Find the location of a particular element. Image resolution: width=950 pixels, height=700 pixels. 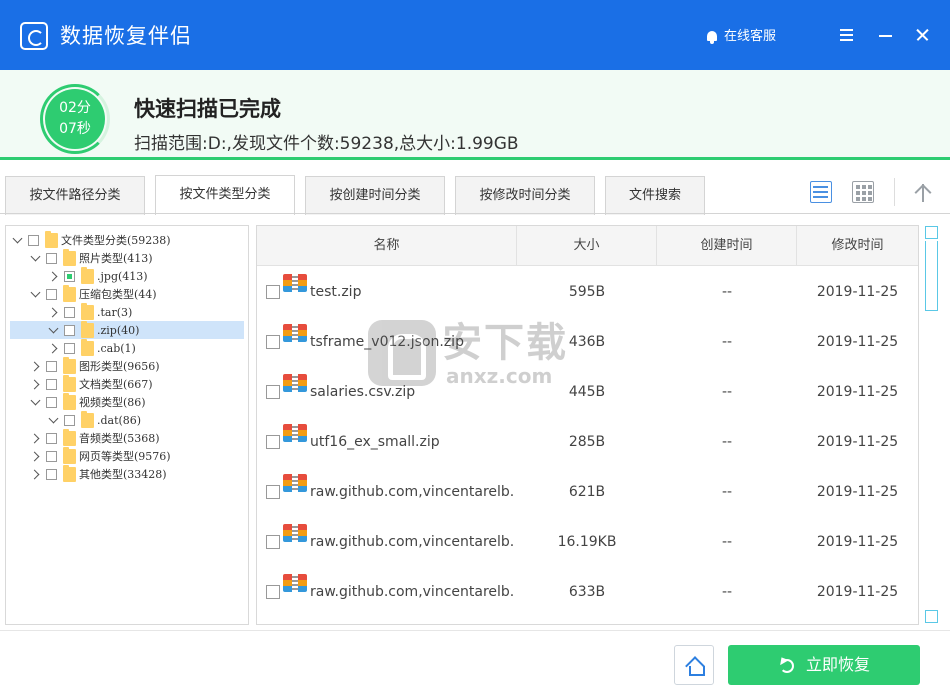

scan-status-title: 快速扫描已完成 is located at coordinates (207, 109).